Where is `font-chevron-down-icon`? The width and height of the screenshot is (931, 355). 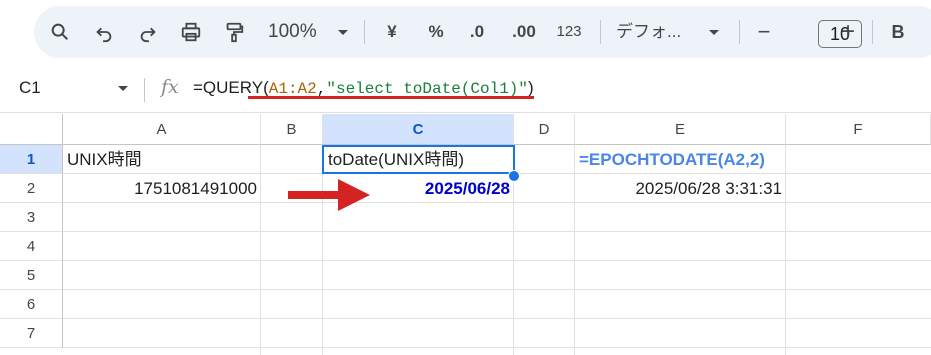 font-chevron-down-icon is located at coordinates (714, 32).